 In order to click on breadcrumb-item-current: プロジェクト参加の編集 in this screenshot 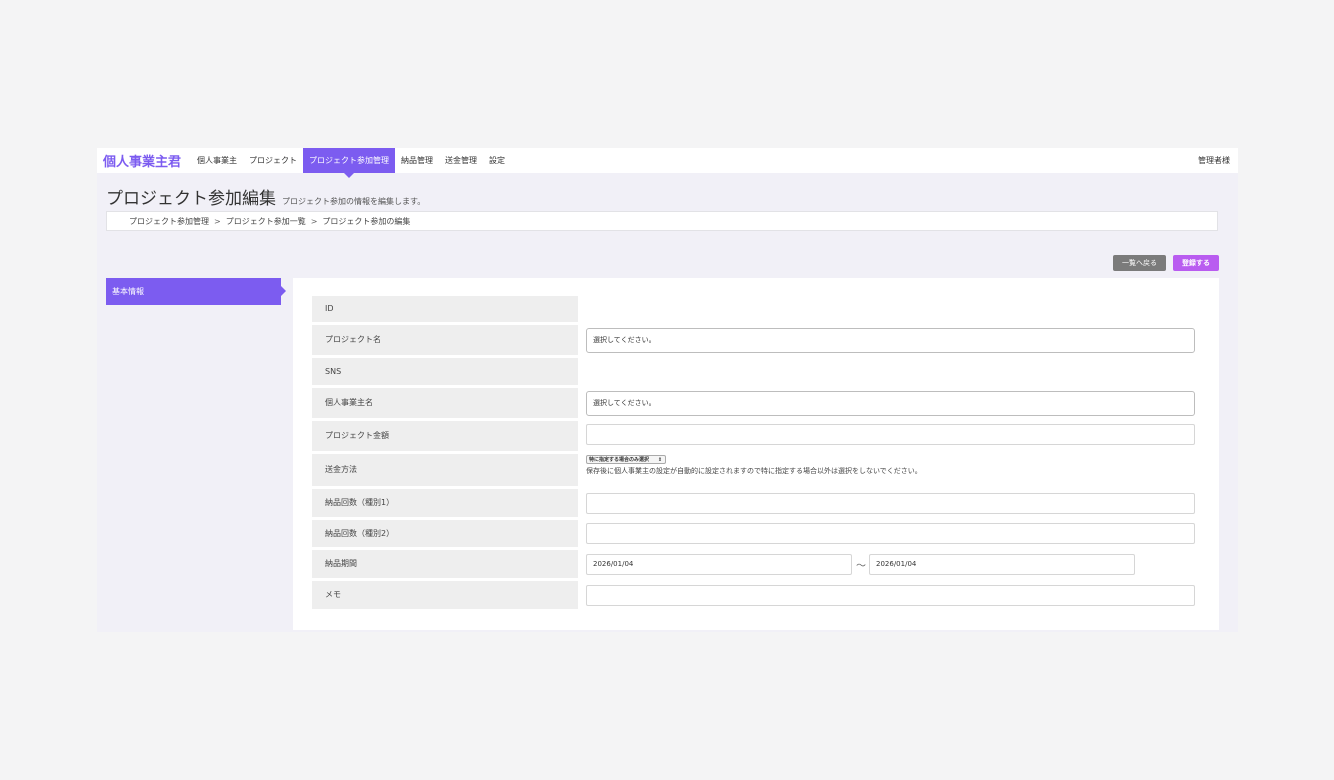, I will do `click(366, 221)`.